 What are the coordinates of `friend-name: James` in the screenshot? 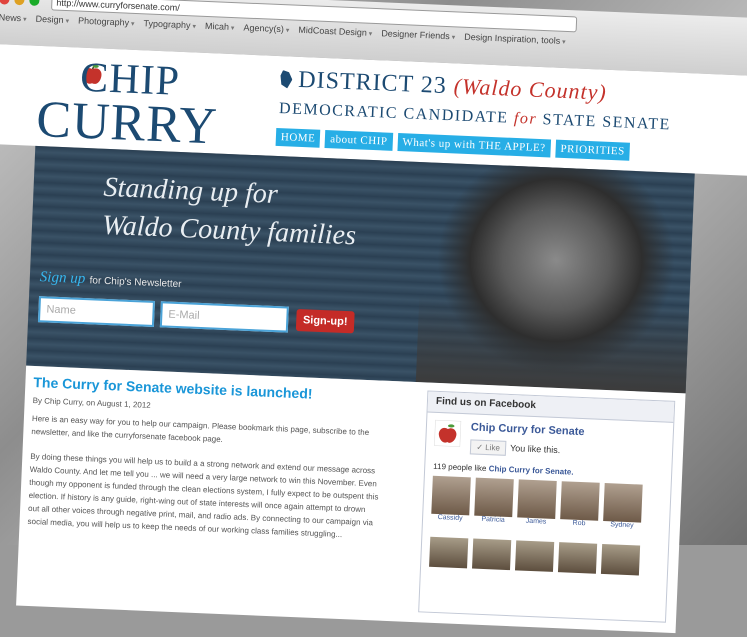 It's located at (536, 521).